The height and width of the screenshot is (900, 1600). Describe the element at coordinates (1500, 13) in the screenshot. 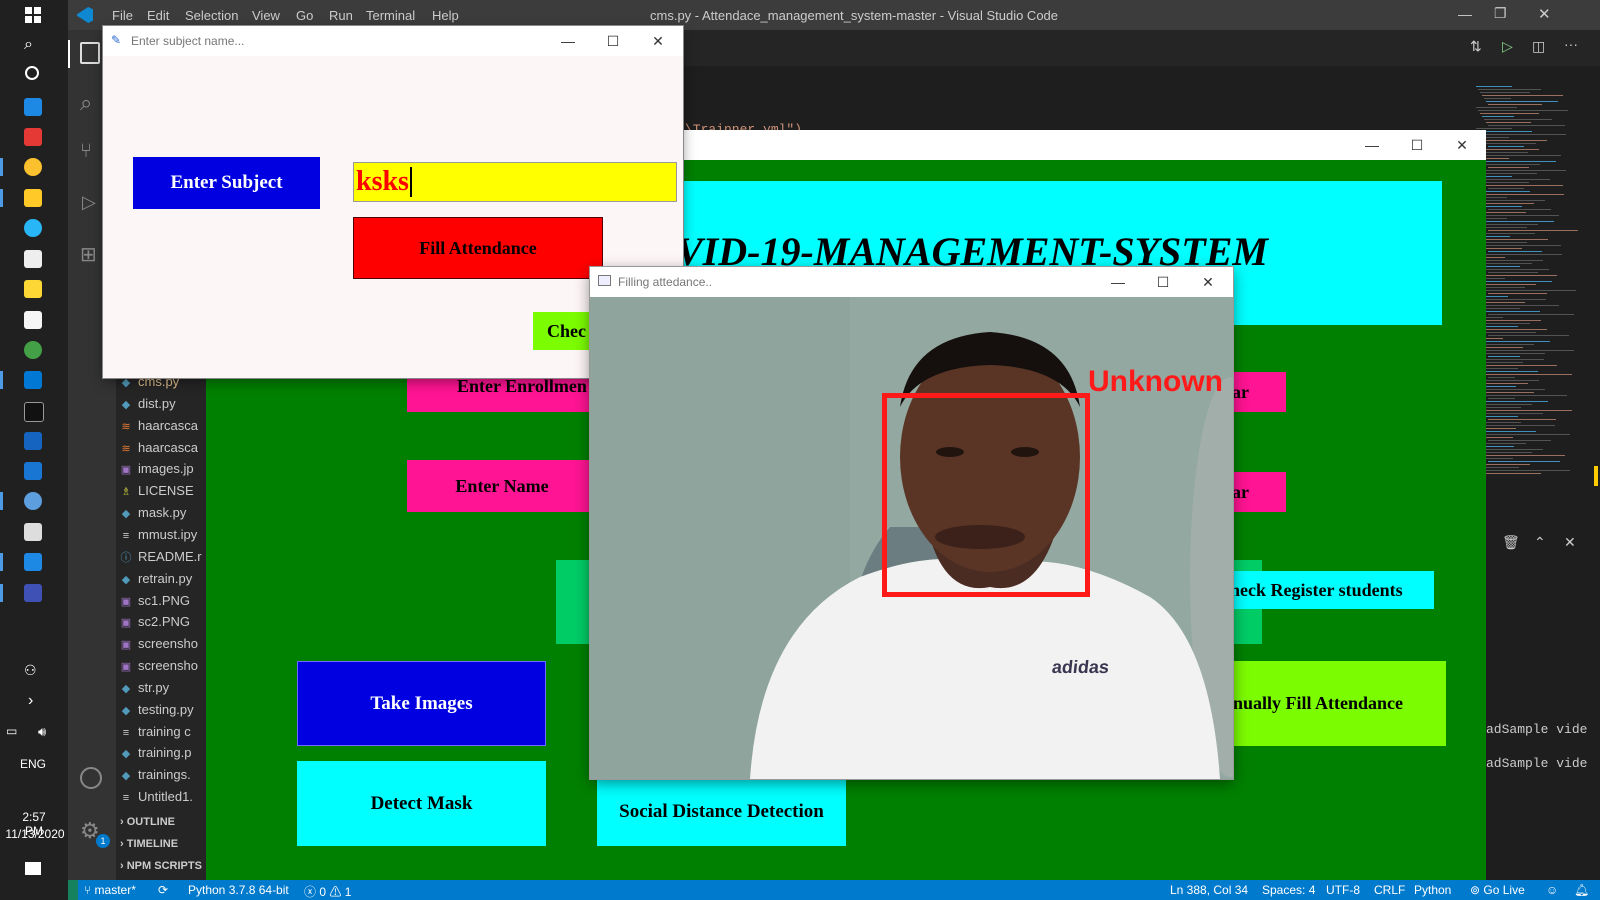

I see `vscode-maximize-button: ❐` at that location.